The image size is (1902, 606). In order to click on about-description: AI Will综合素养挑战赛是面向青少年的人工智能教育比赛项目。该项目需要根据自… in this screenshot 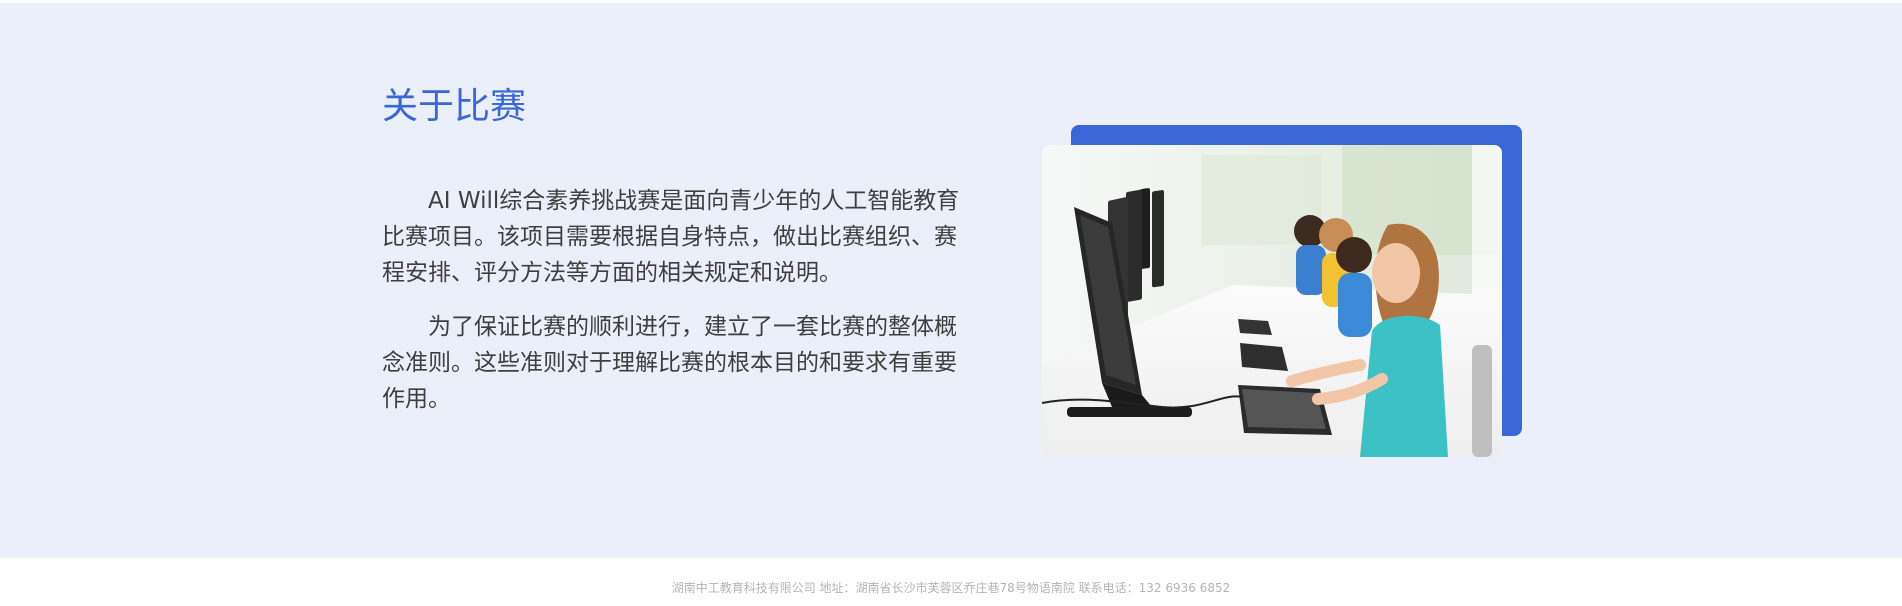, I will do `click(673, 309)`.